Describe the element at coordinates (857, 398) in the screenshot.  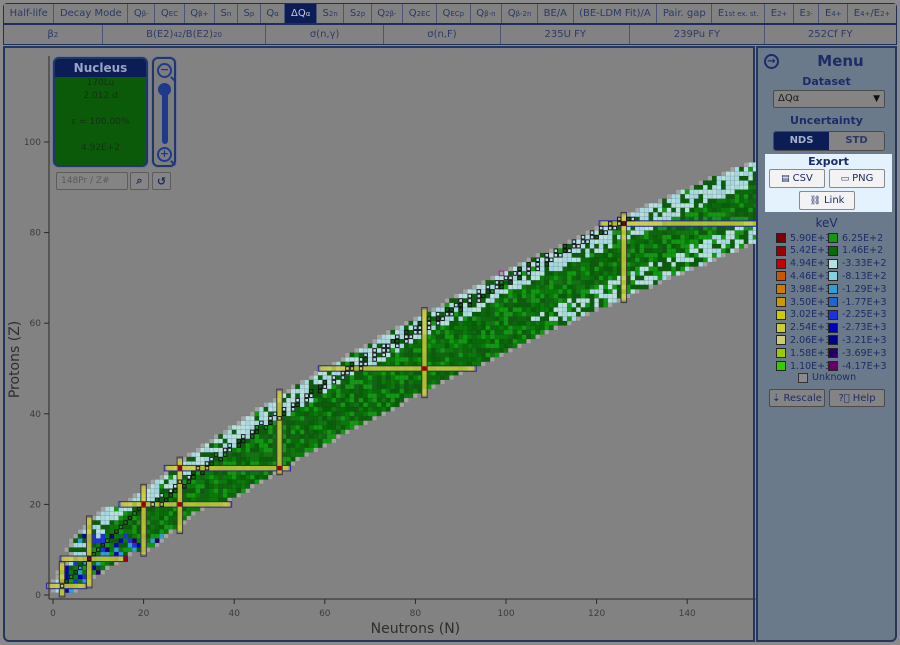
I see `help-button: ?⃝ Help` at that location.